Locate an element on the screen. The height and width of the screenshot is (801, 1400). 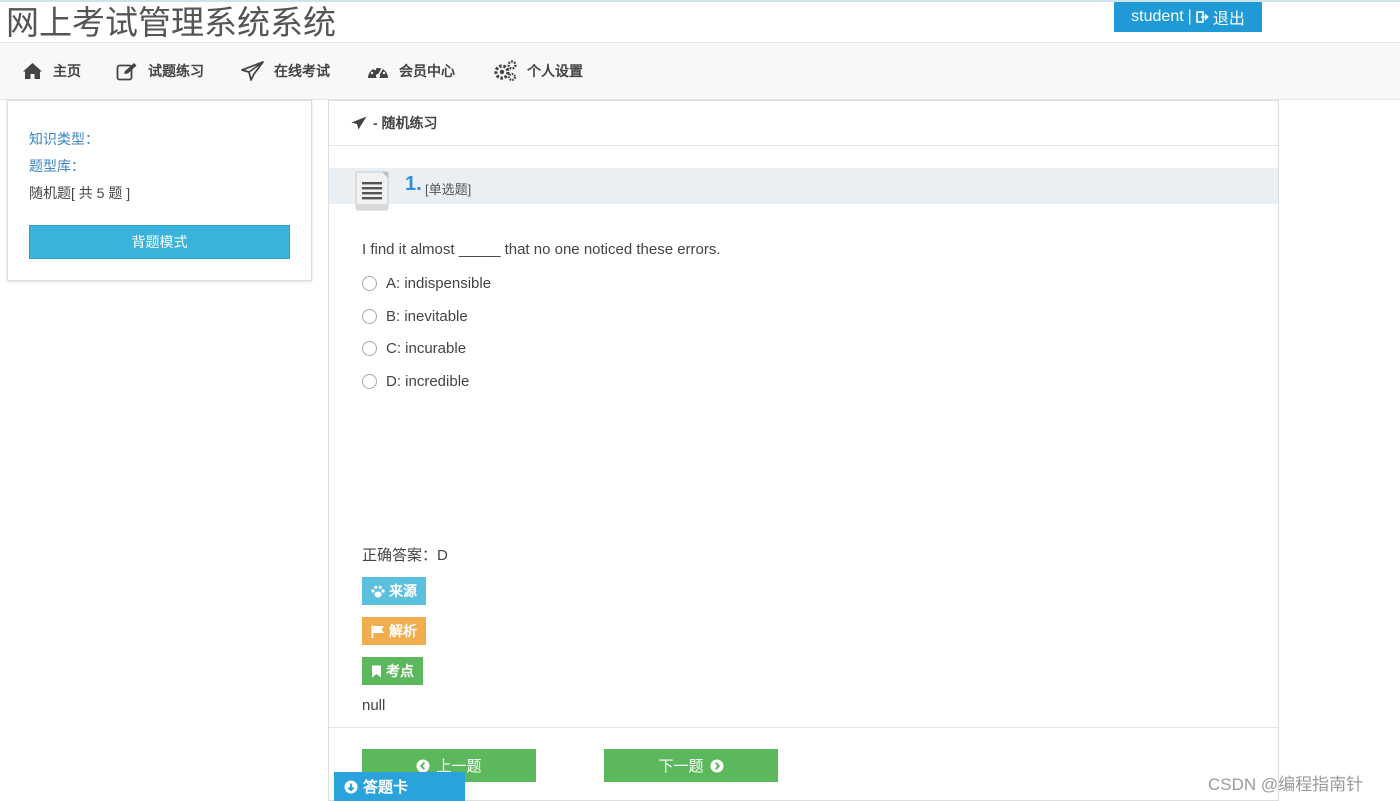
analysis-tag-label: 解析 is located at coordinates (403, 631).